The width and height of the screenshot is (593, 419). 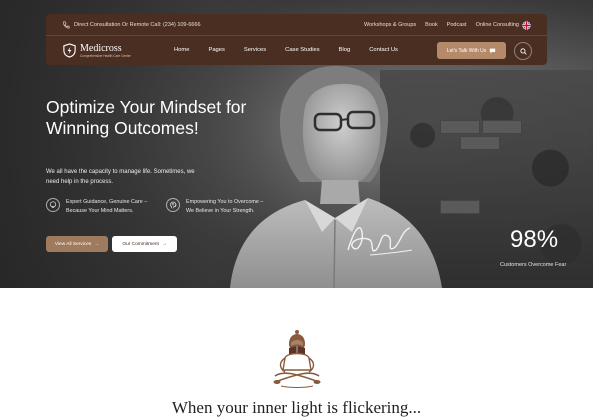 What do you see at coordinates (390, 25) in the screenshot?
I see `top-link-workshops: Workshops & Groups` at bounding box center [390, 25].